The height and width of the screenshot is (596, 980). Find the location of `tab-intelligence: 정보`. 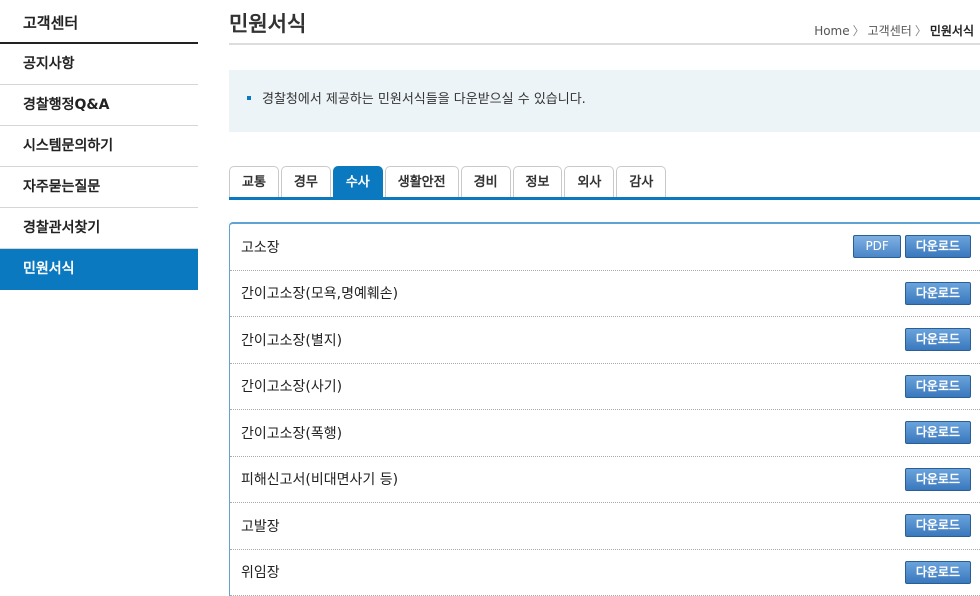

tab-intelligence: 정보 is located at coordinates (537, 182).